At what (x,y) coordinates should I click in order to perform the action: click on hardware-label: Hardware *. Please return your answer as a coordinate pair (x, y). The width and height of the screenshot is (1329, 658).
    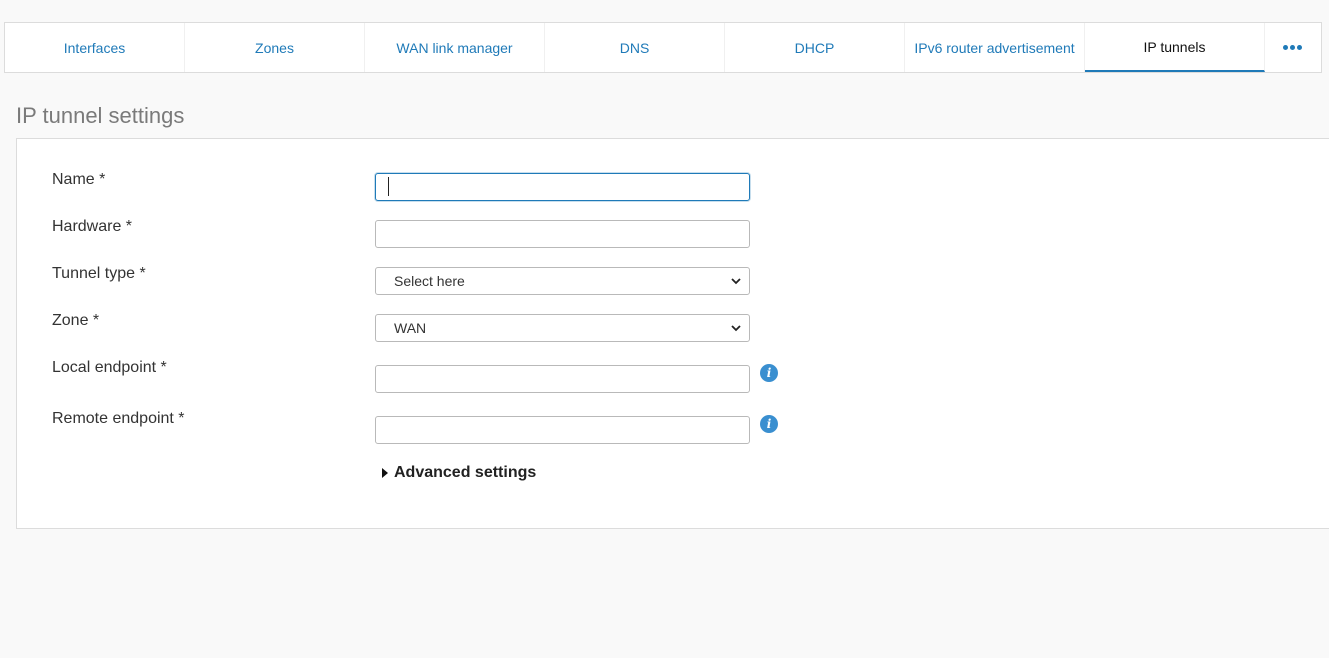
    Looking at the image, I should click on (92, 226).